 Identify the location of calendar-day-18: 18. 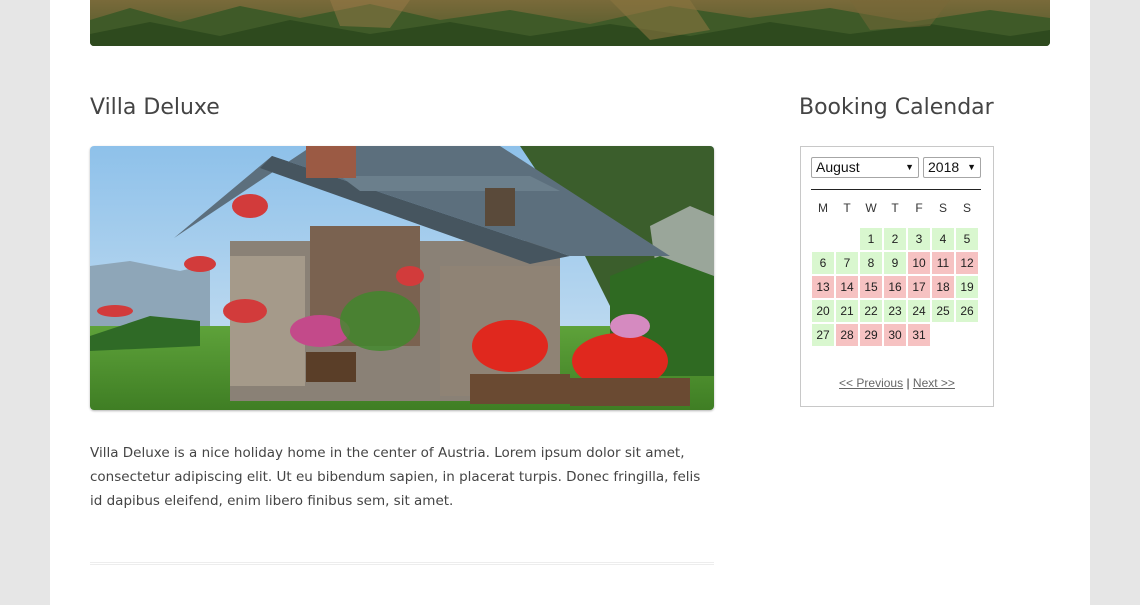
(943, 287).